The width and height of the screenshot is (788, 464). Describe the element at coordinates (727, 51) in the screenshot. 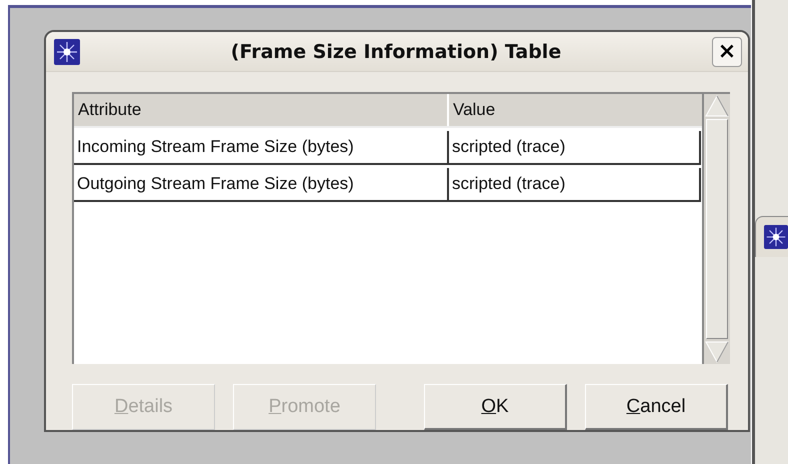

I see `close-button: ×` at that location.